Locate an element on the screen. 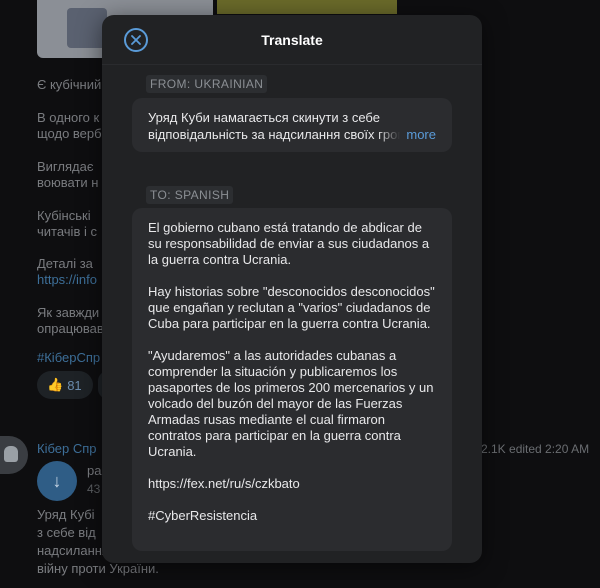 The image size is (600, 588). message-text: з себе від is located at coordinates (66, 532).